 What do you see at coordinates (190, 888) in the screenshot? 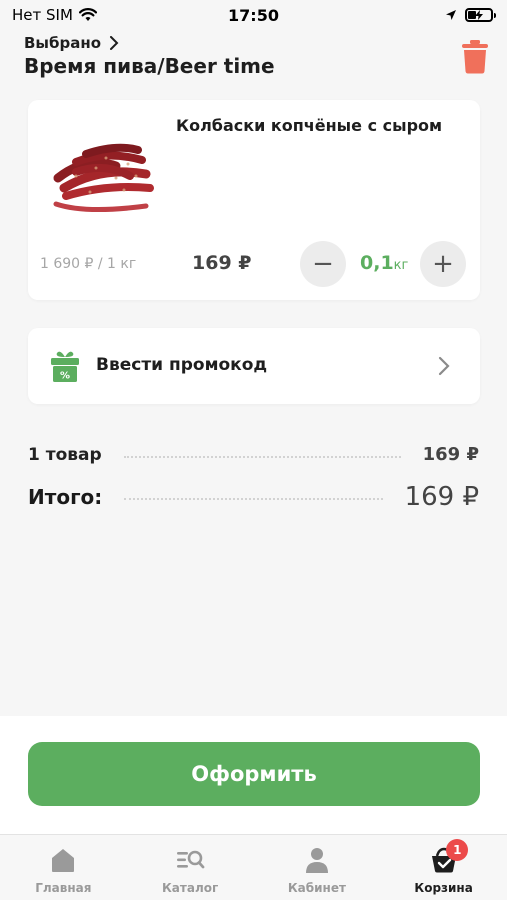
I see `tab-label: Каталог` at bounding box center [190, 888].